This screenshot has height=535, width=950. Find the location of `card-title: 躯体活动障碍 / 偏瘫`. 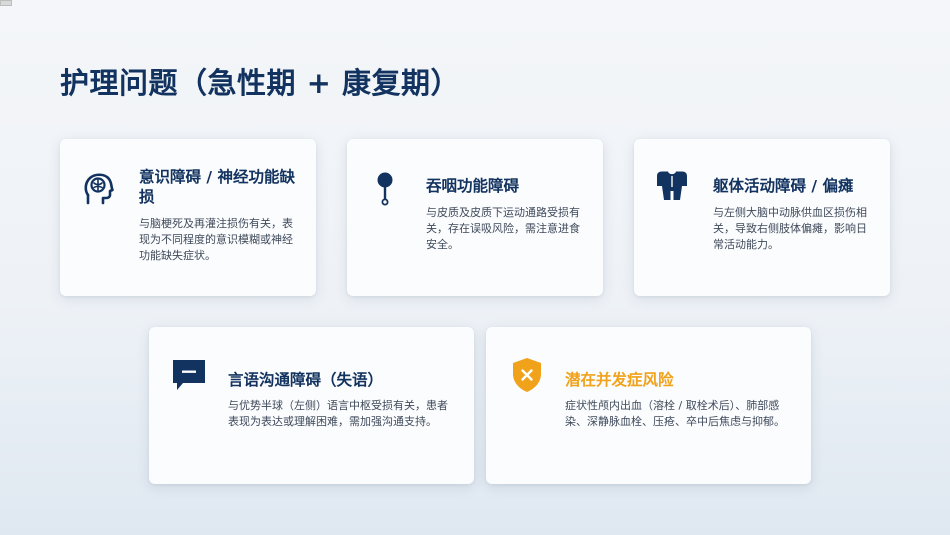

card-title: 躯体活动障碍 / 偏瘫 is located at coordinates (783, 186).